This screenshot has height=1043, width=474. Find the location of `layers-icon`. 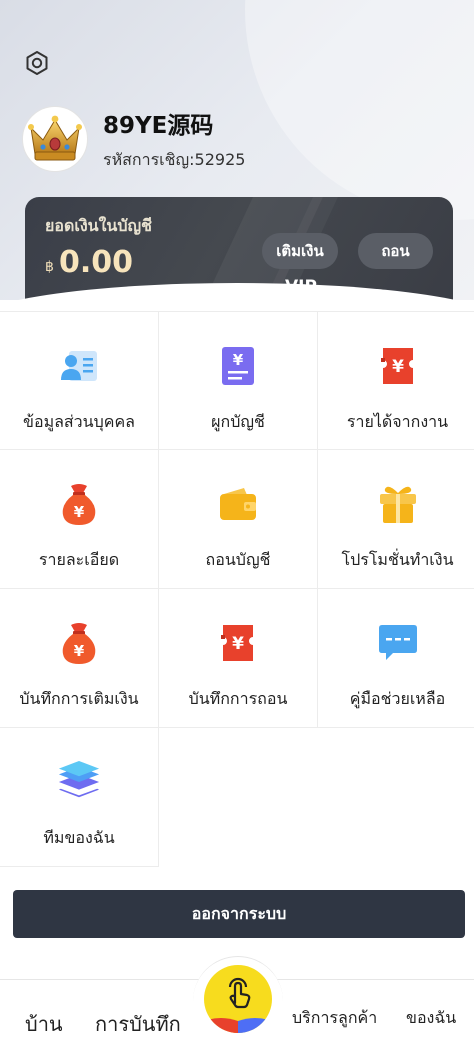

layers-icon is located at coordinates (79, 782).